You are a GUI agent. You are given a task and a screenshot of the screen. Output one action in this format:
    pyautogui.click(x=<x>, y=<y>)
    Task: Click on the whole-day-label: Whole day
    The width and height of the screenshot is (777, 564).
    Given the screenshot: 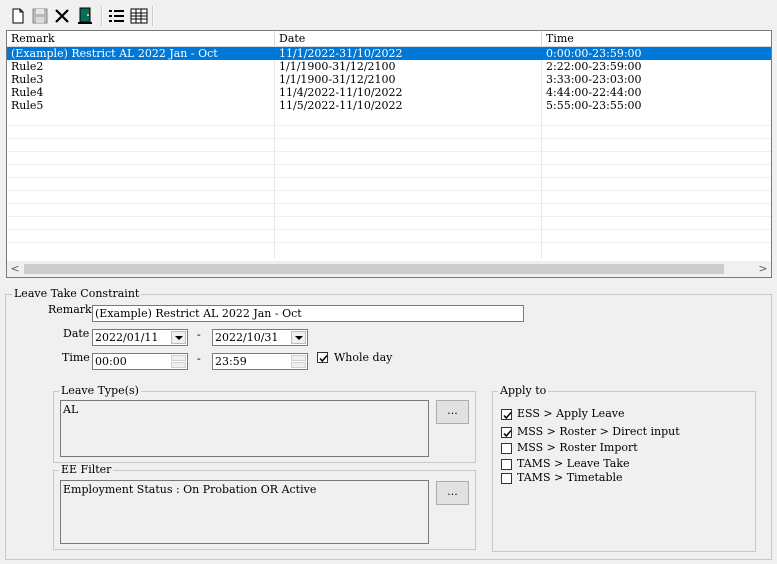 What is the action you would take?
    pyautogui.click(x=363, y=357)
    